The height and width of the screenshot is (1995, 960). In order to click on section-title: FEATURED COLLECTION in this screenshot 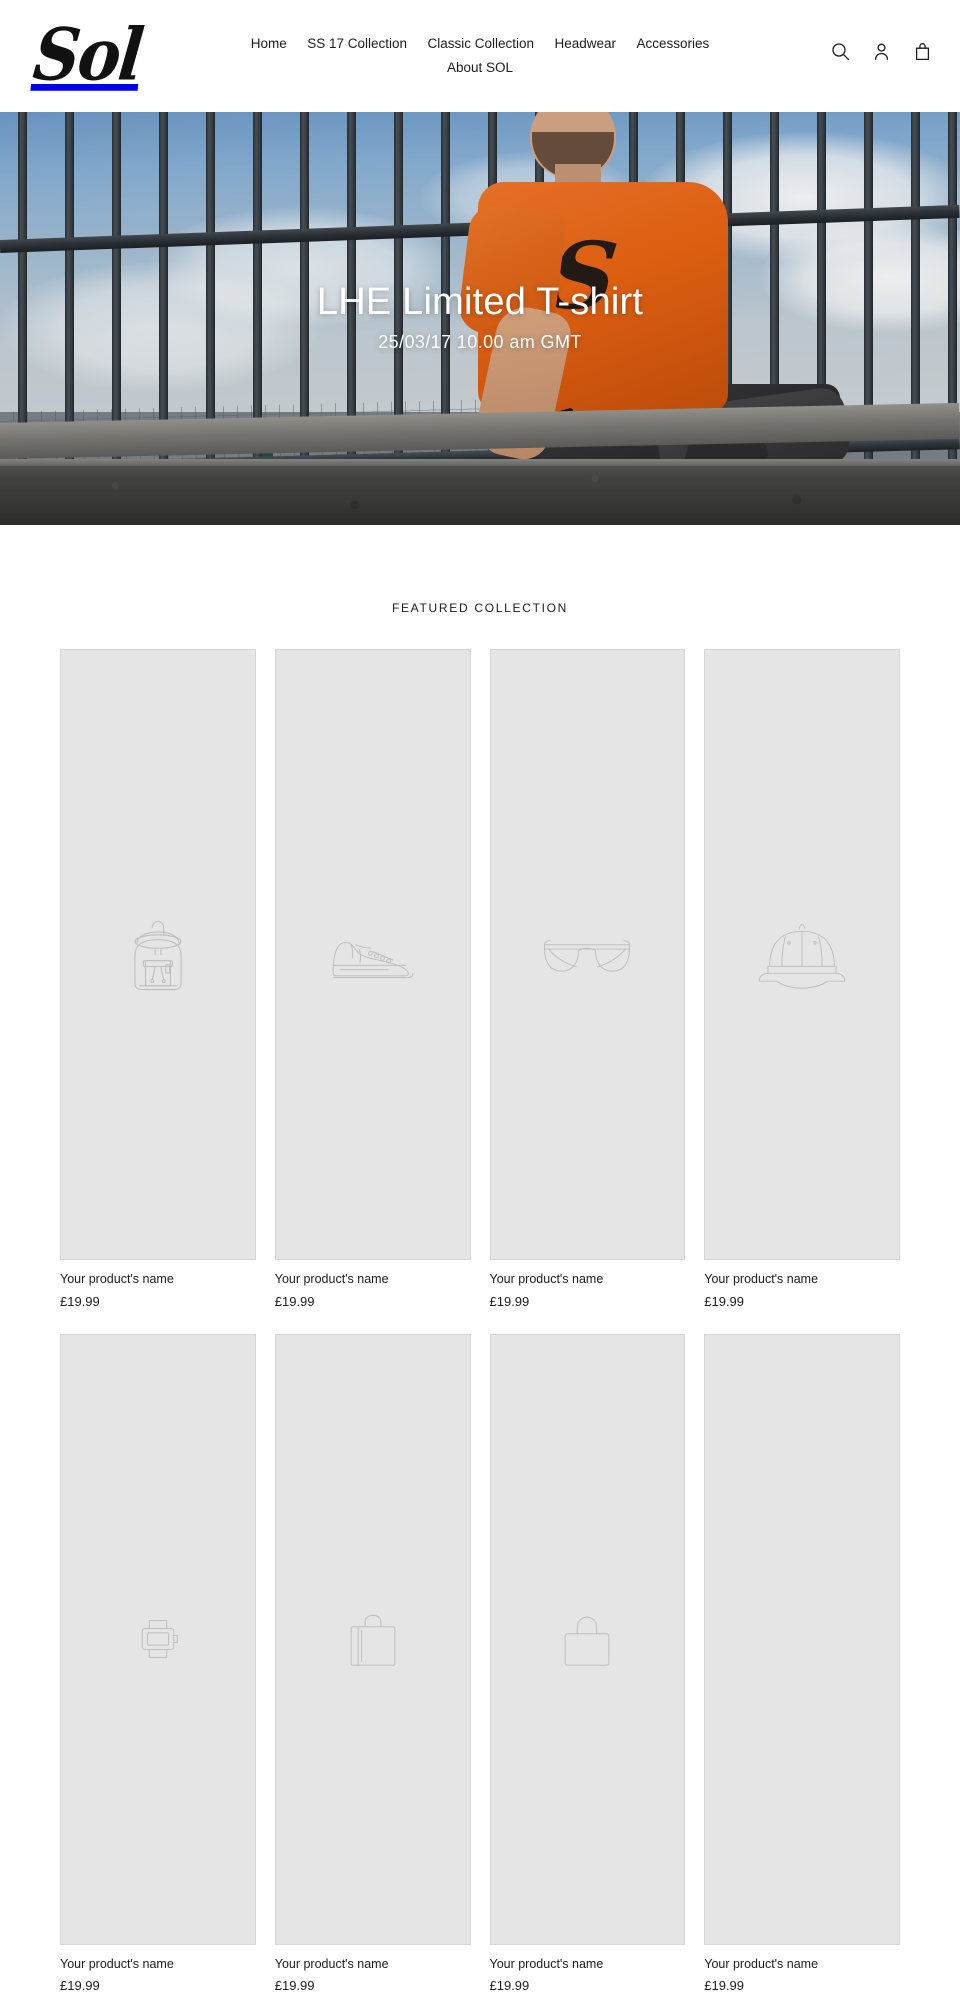, I will do `click(480, 608)`.